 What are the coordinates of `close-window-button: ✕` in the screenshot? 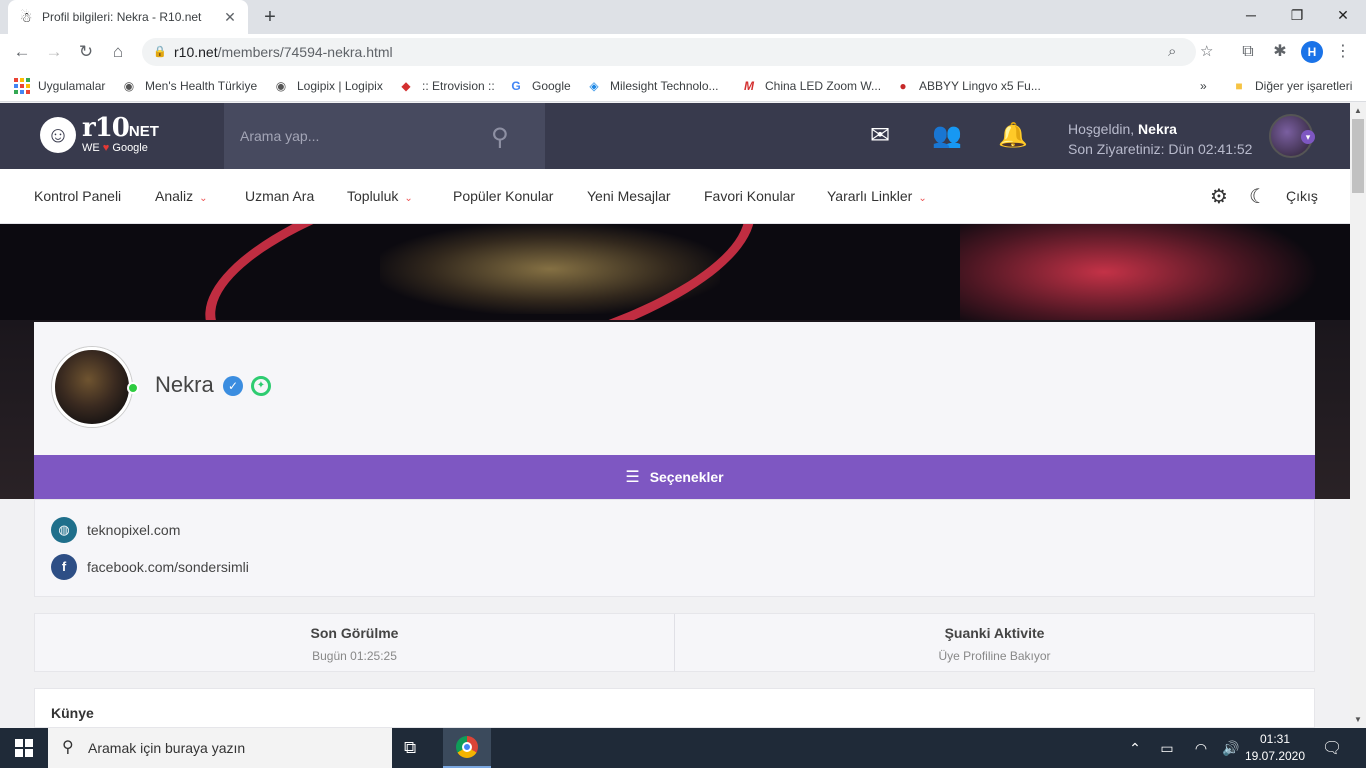 It's located at (1343, 15).